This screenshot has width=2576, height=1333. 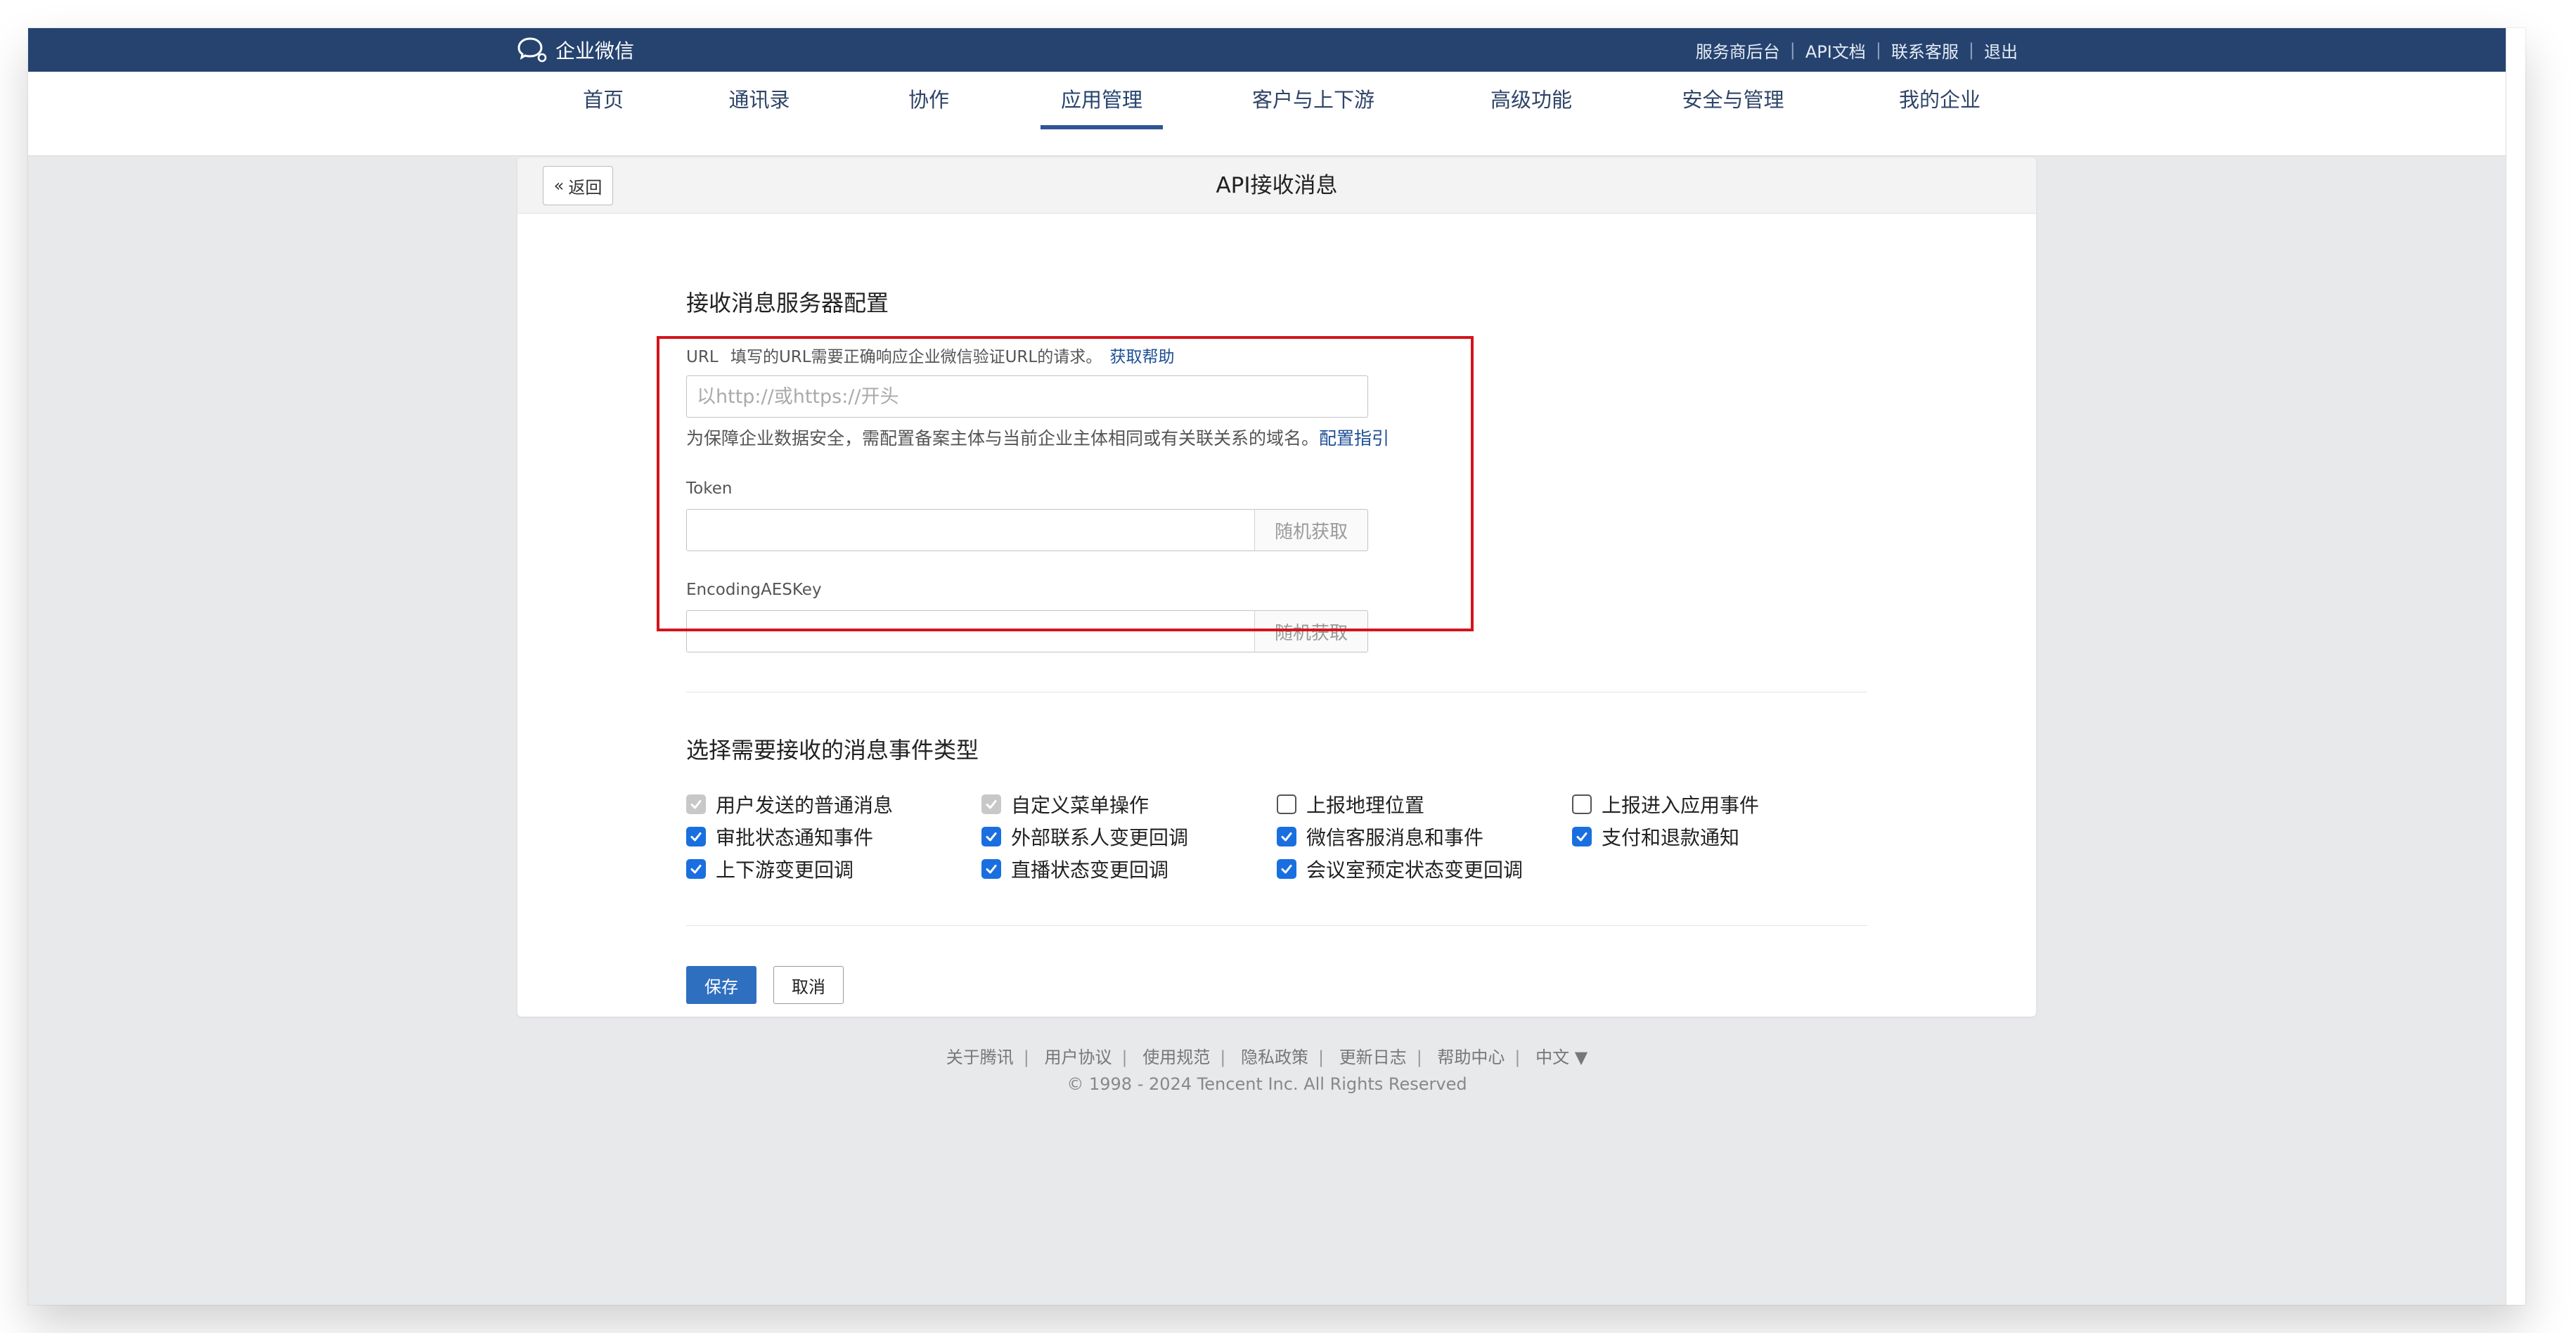 I want to click on event-checkbox-item: 会议室预定状态变更回调, so click(x=1400, y=869).